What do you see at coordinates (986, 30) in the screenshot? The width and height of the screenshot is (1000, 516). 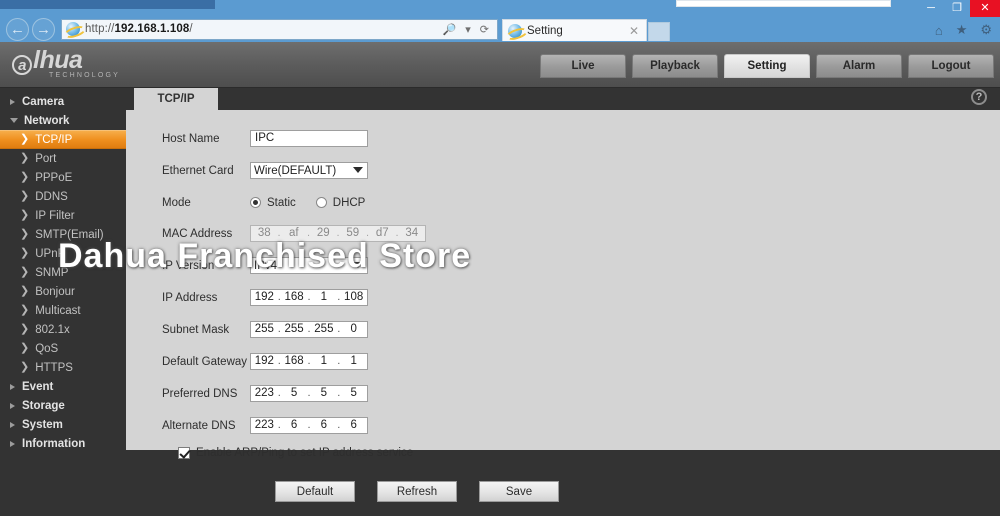 I see `gear-icon: ⚙` at bounding box center [986, 30].